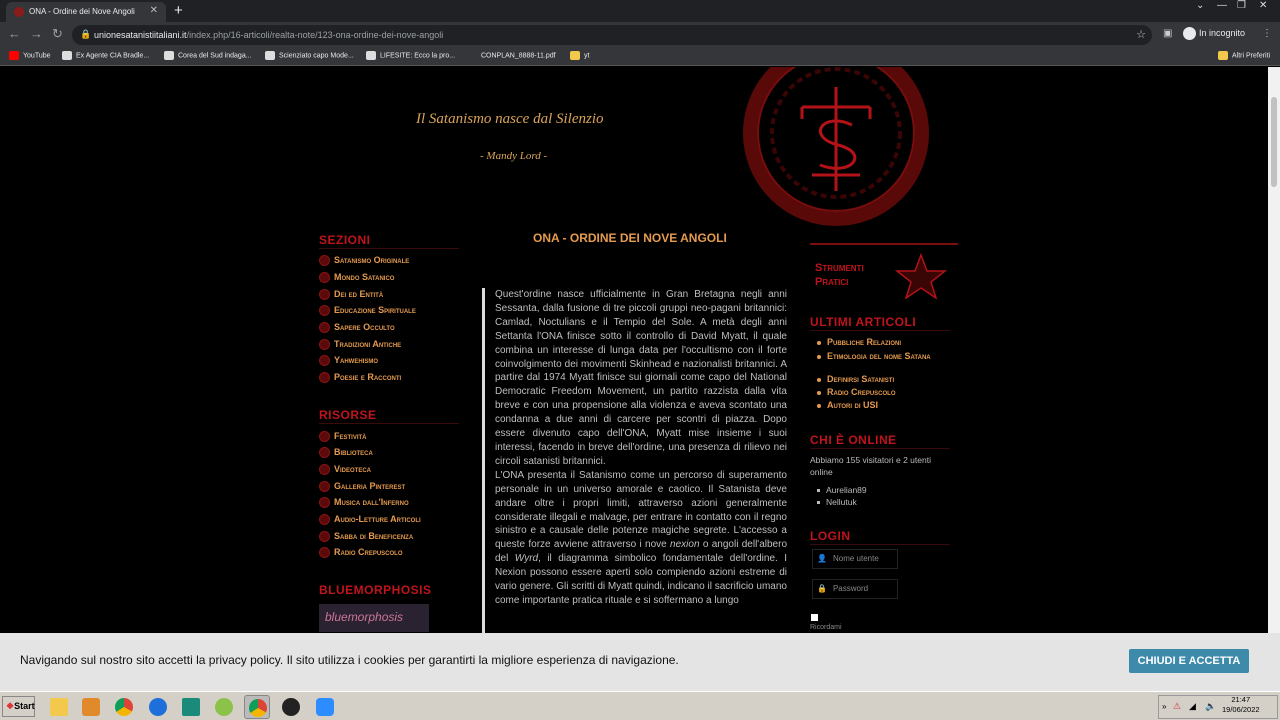  What do you see at coordinates (1210, 706) in the screenshot?
I see `volume-icon: 🔈` at bounding box center [1210, 706].